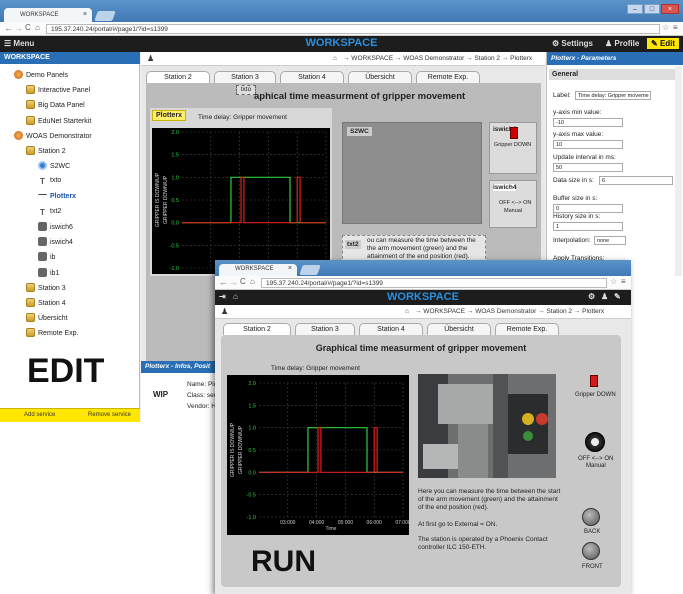 The image size is (683, 594). I want to click on run-plot-title: Time delay: Gripper movement, so click(315, 368).